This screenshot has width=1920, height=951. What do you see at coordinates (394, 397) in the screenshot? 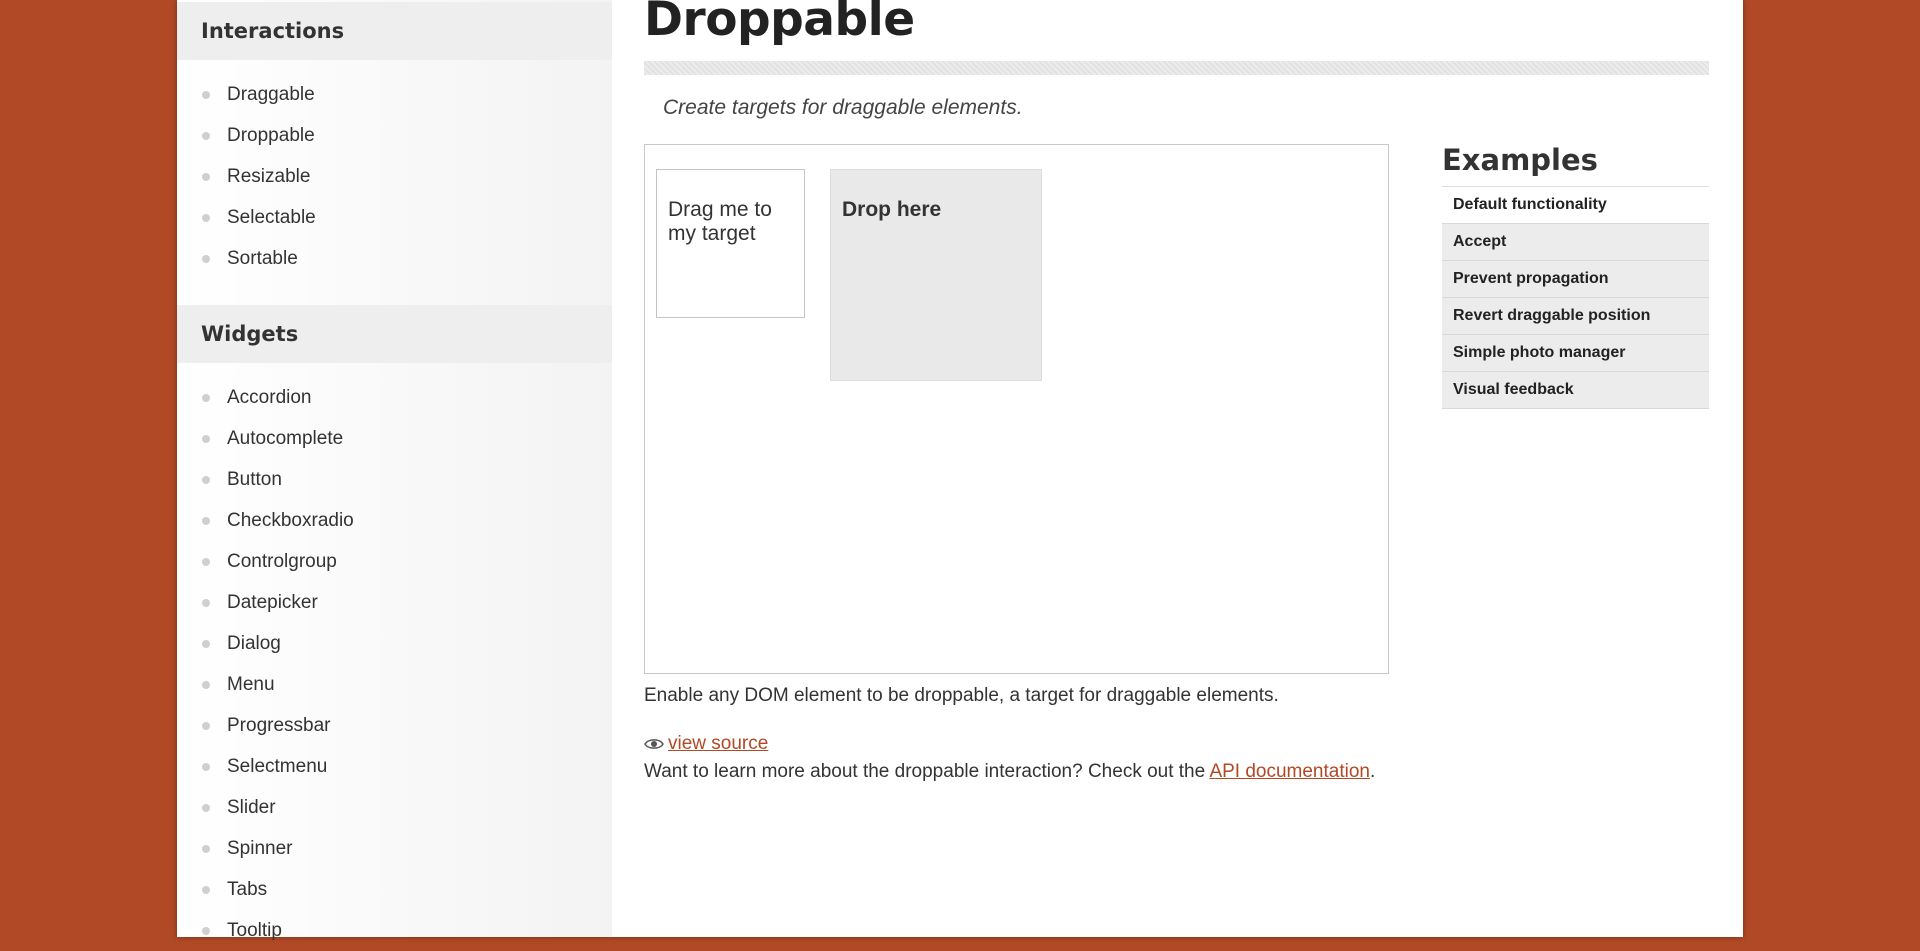
I see `sidebar-item-accordion: Accordion` at bounding box center [394, 397].